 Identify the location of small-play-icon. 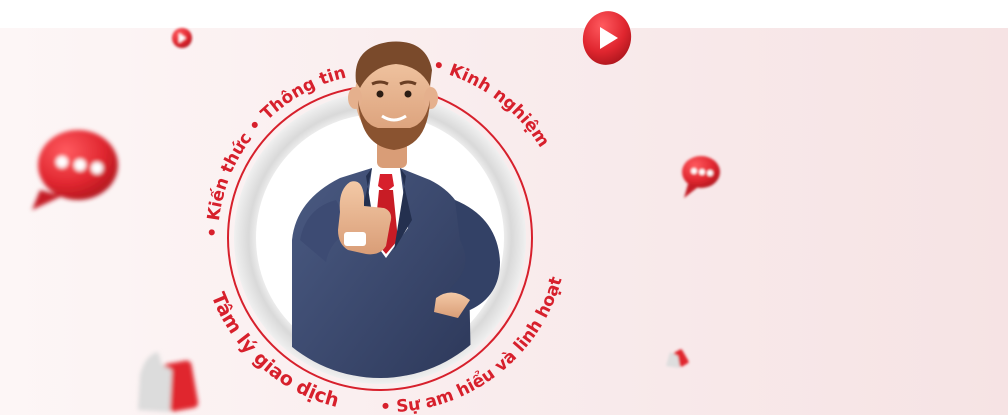
(182, 38).